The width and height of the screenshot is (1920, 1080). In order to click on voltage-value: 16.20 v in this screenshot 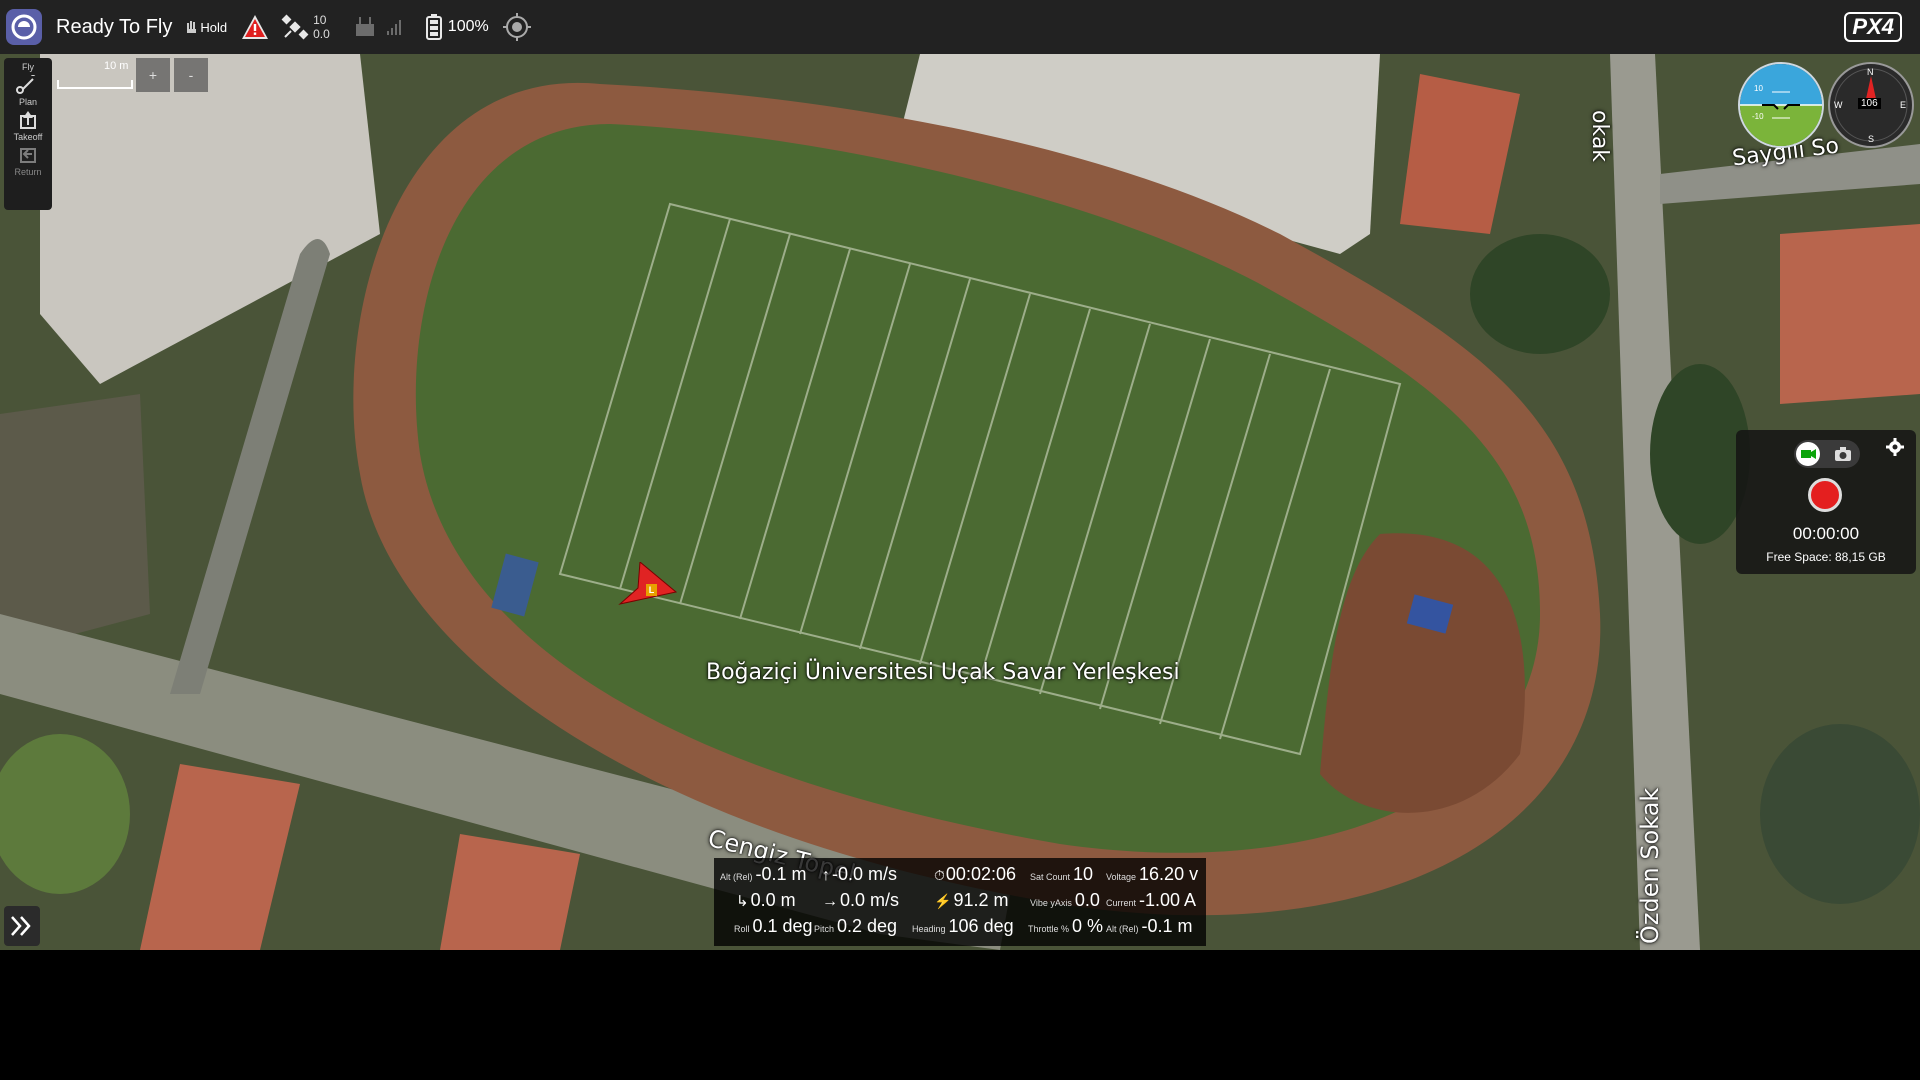, I will do `click(1169, 874)`.